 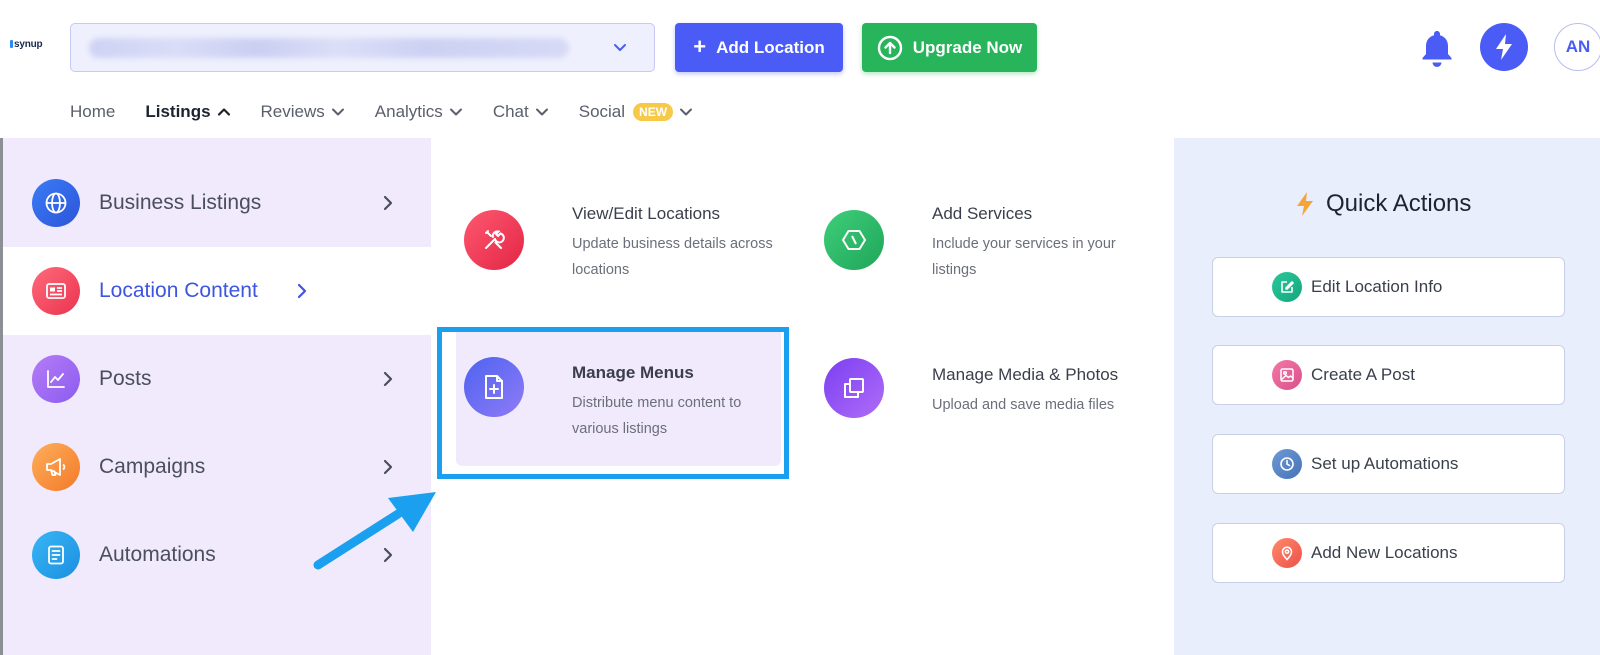 What do you see at coordinates (292, 111) in the screenshot?
I see `nav-reviews-label: Reviews` at bounding box center [292, 111].